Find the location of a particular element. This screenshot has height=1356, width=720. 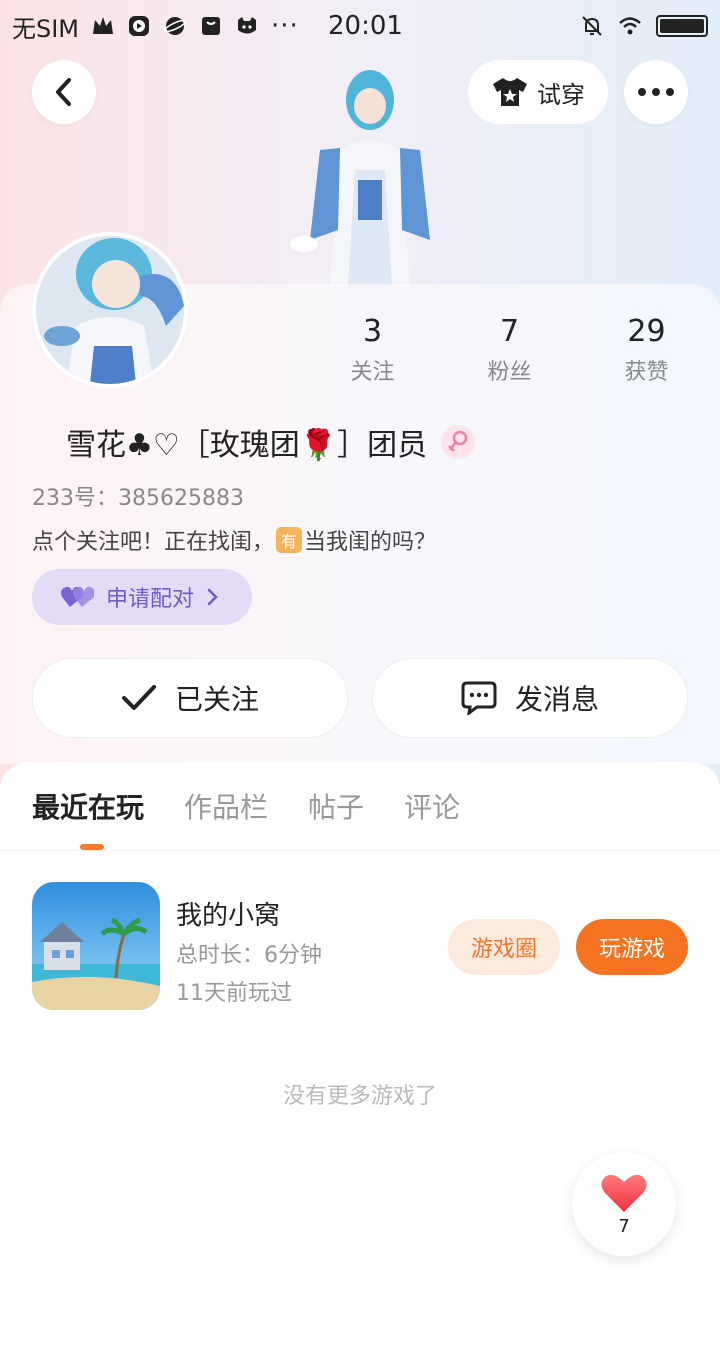

check-icon is located at coordinates (138, 697).